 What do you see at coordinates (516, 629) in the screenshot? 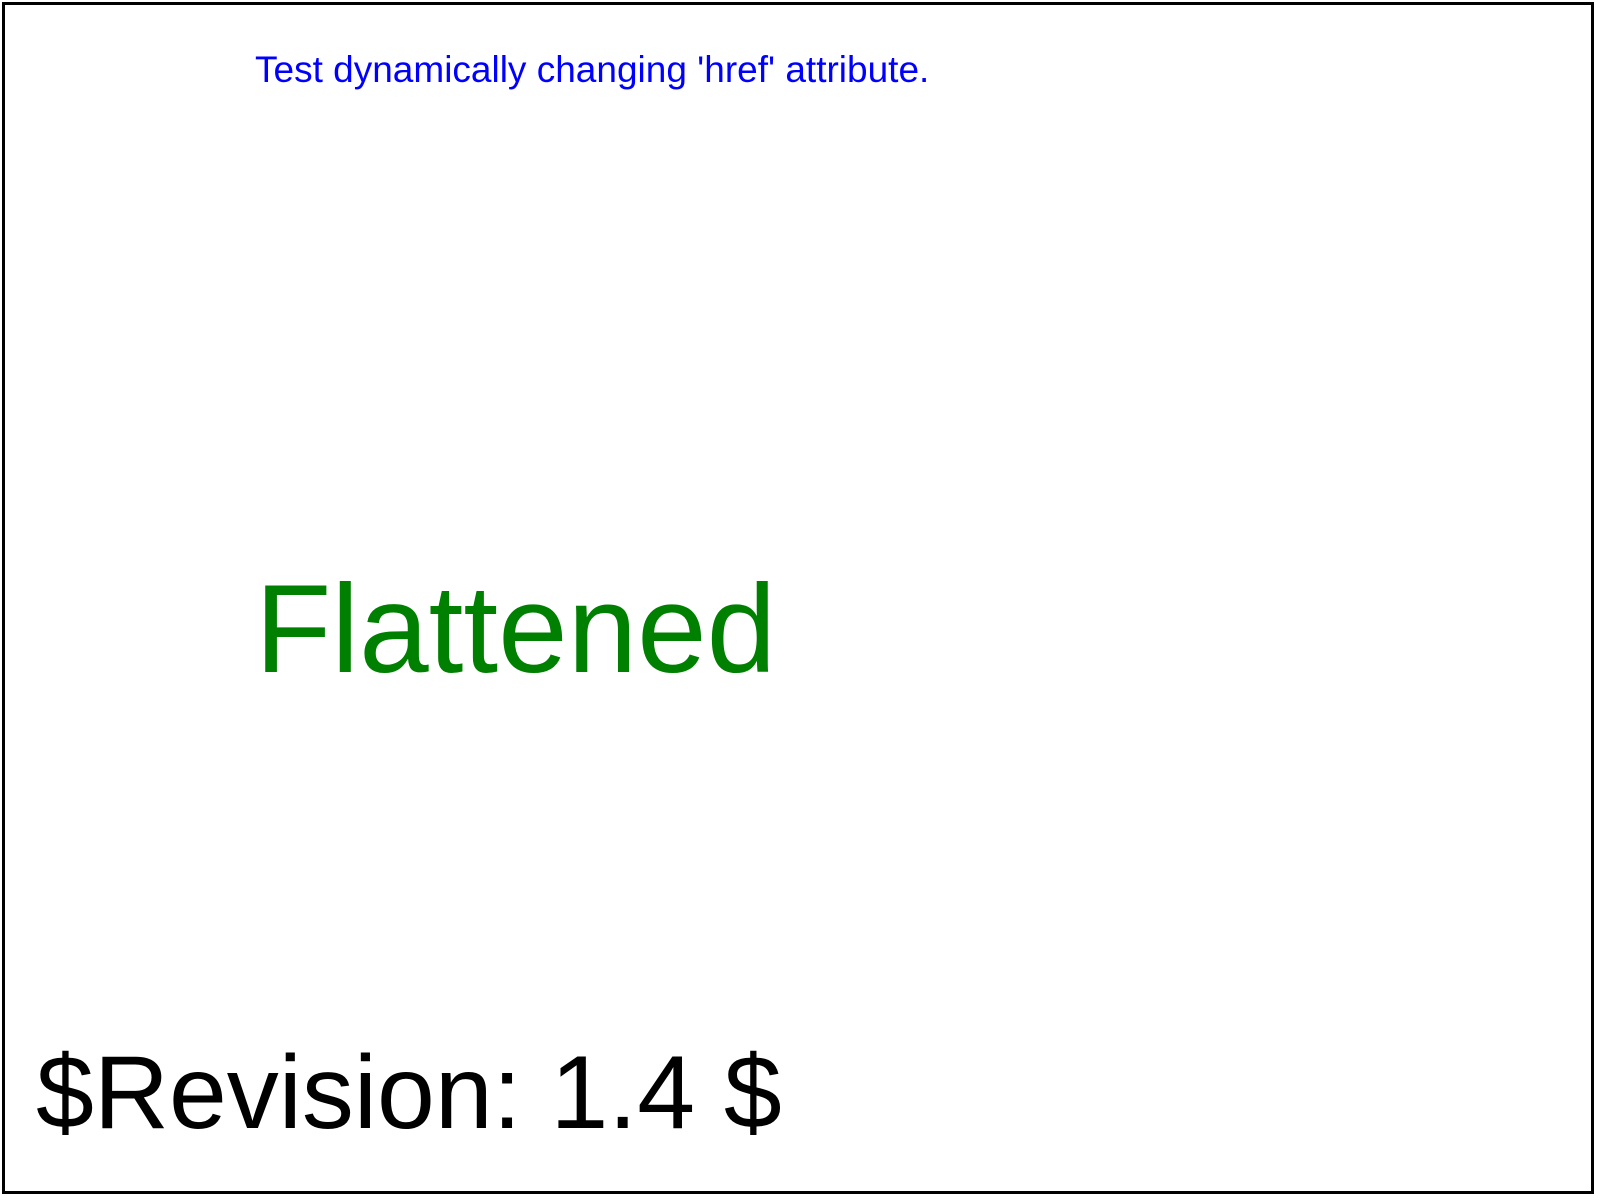
I see `test-result-label: Flattened` at bounding box center [516, 629].